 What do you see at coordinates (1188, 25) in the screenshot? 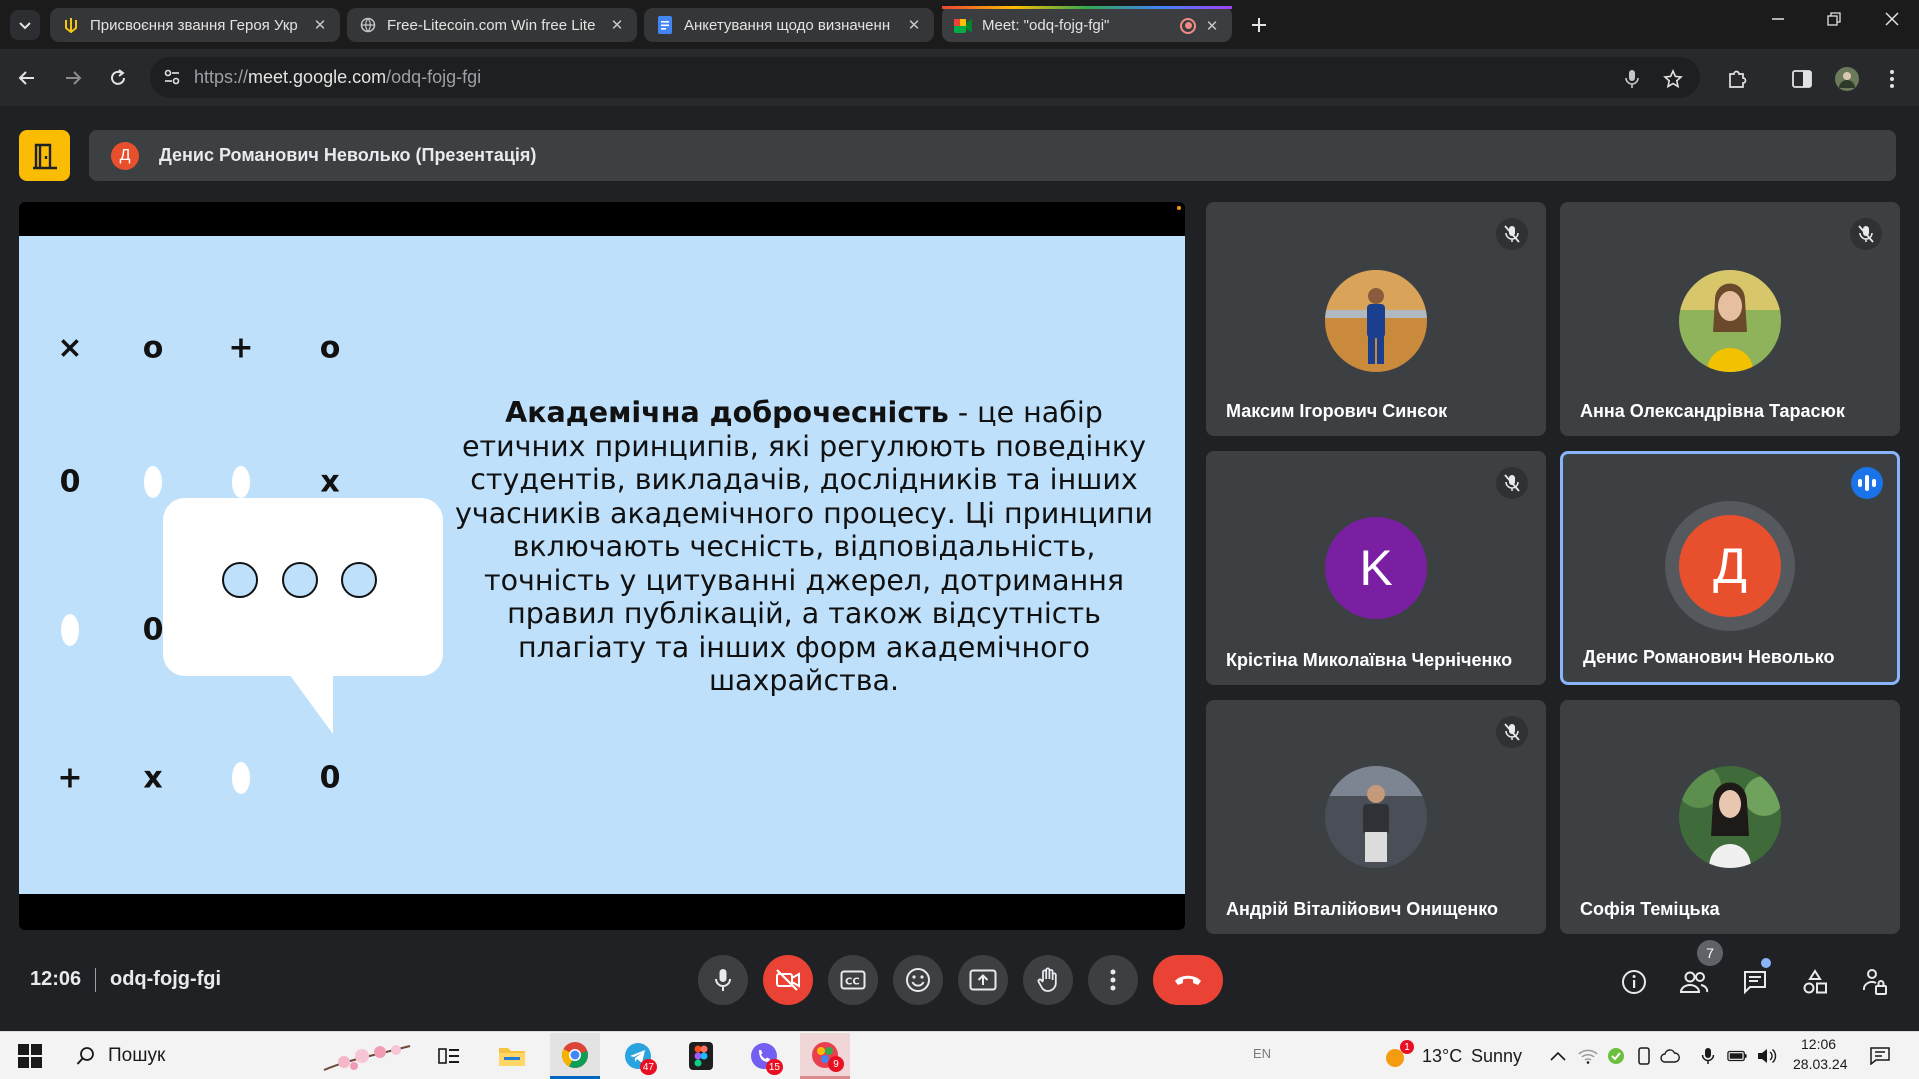
I see `recording-icon` at bounding box center [1188, 25].